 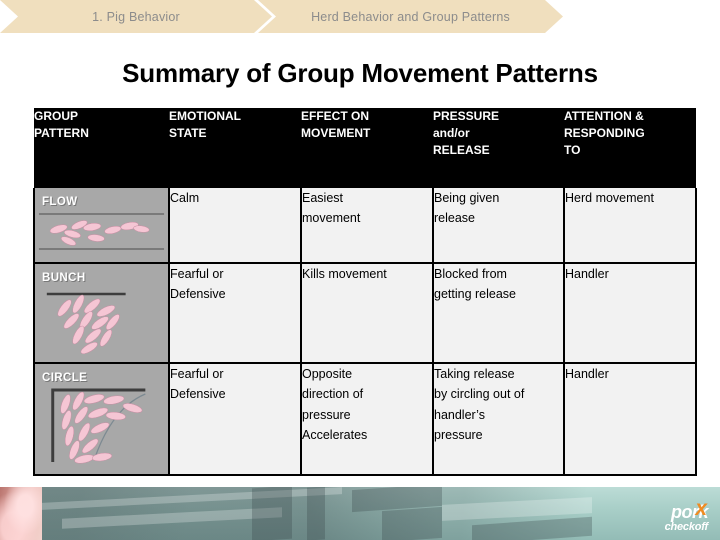 I want to click on header-line: EMOTIONAL, so click(x=205, y=116).